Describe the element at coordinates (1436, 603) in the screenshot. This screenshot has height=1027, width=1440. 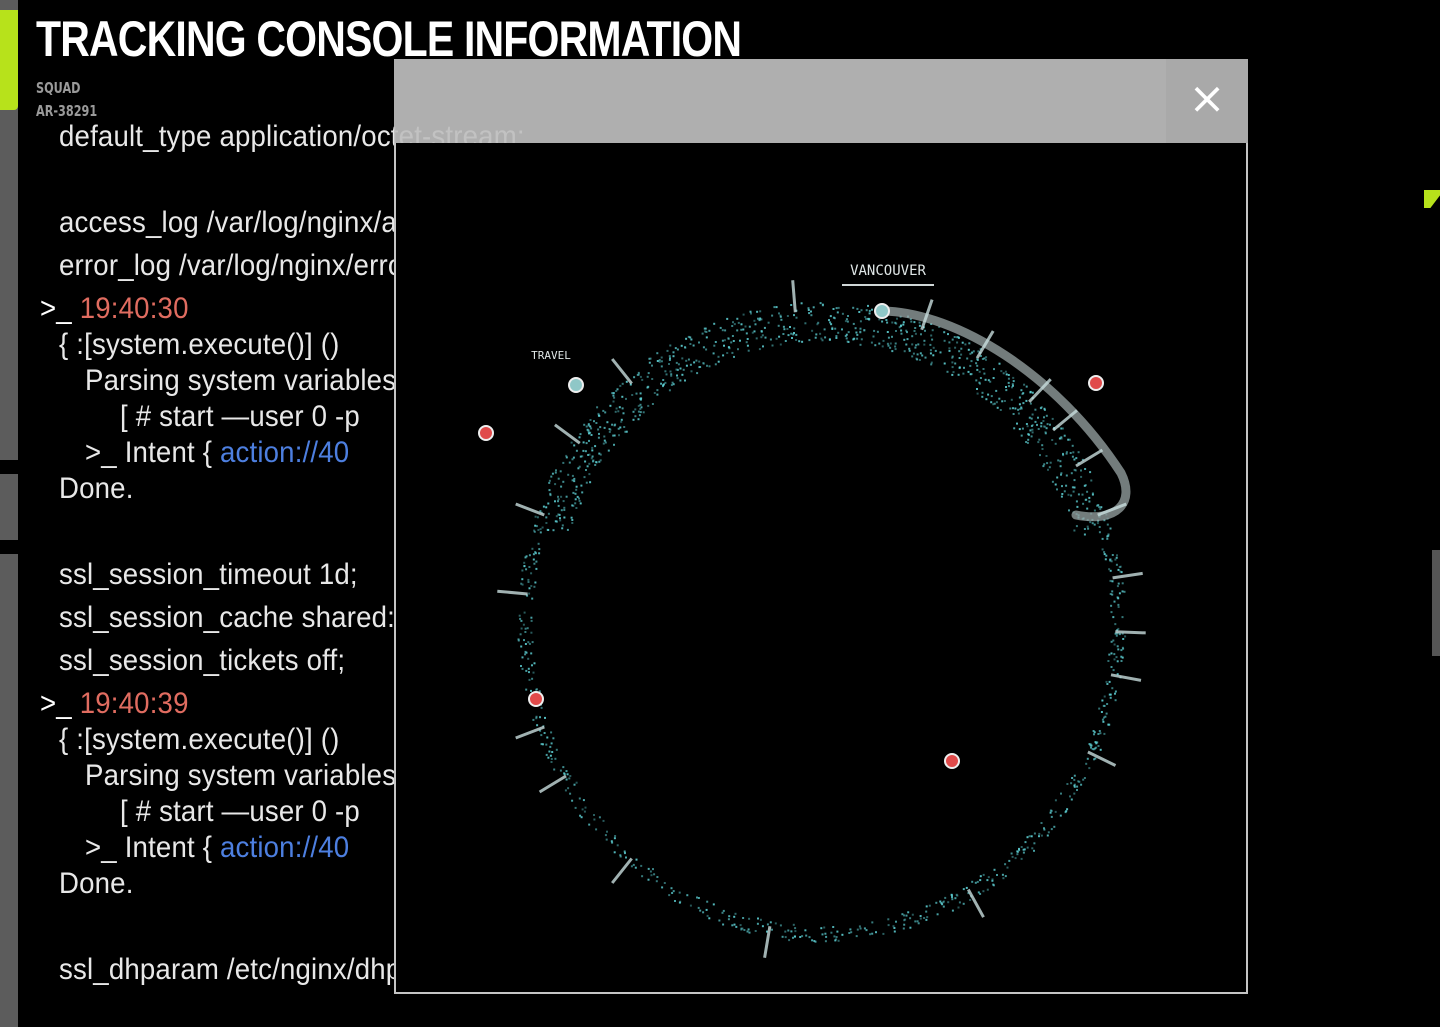
I see `edge-scroll-bar` at that location.